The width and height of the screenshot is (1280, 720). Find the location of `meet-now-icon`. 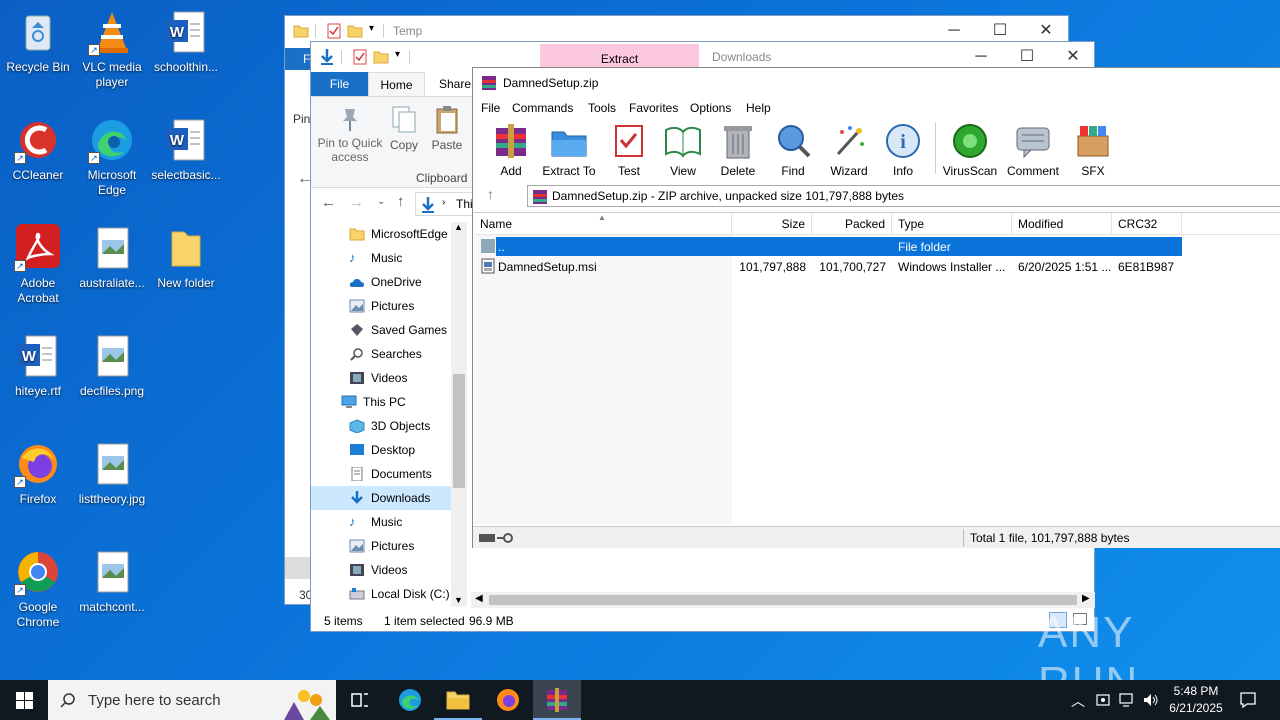

meet-now-icon is located at coordinates (1103, 700).